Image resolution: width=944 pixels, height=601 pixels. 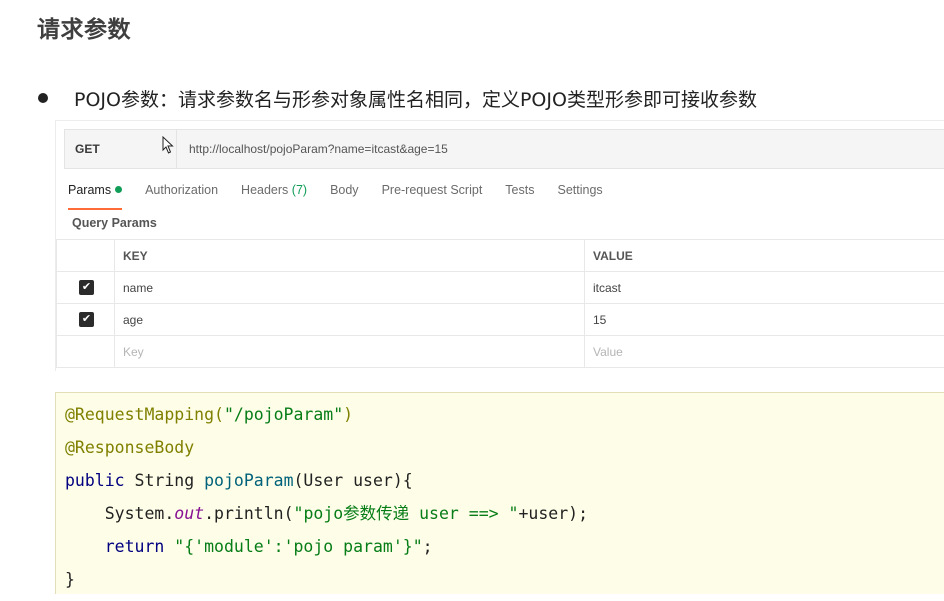 I want to click on code-text: }, so click(x=70, y=579).